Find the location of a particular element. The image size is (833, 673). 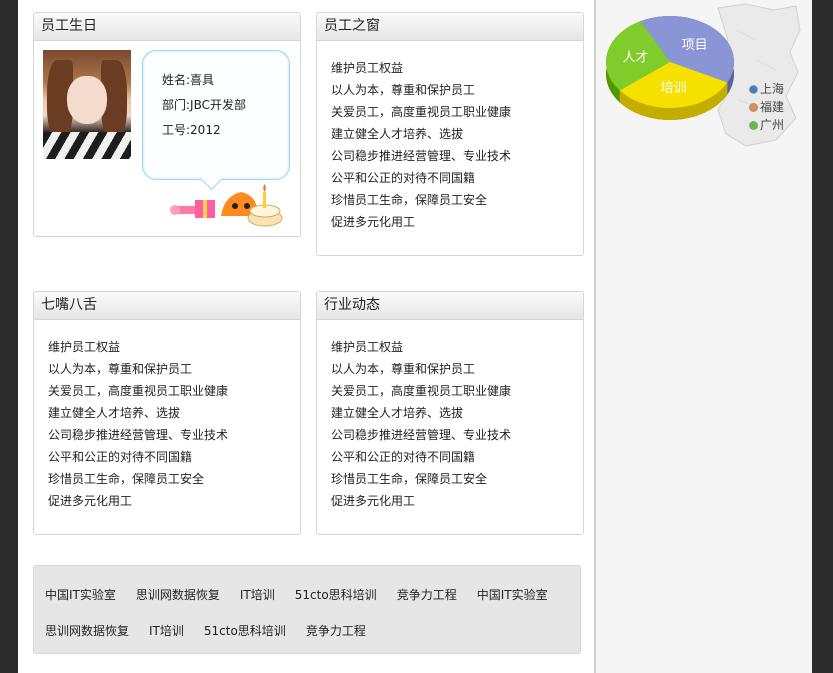

chat-panel-title: 七嘴八舌 is located at coordinates (167, 306).